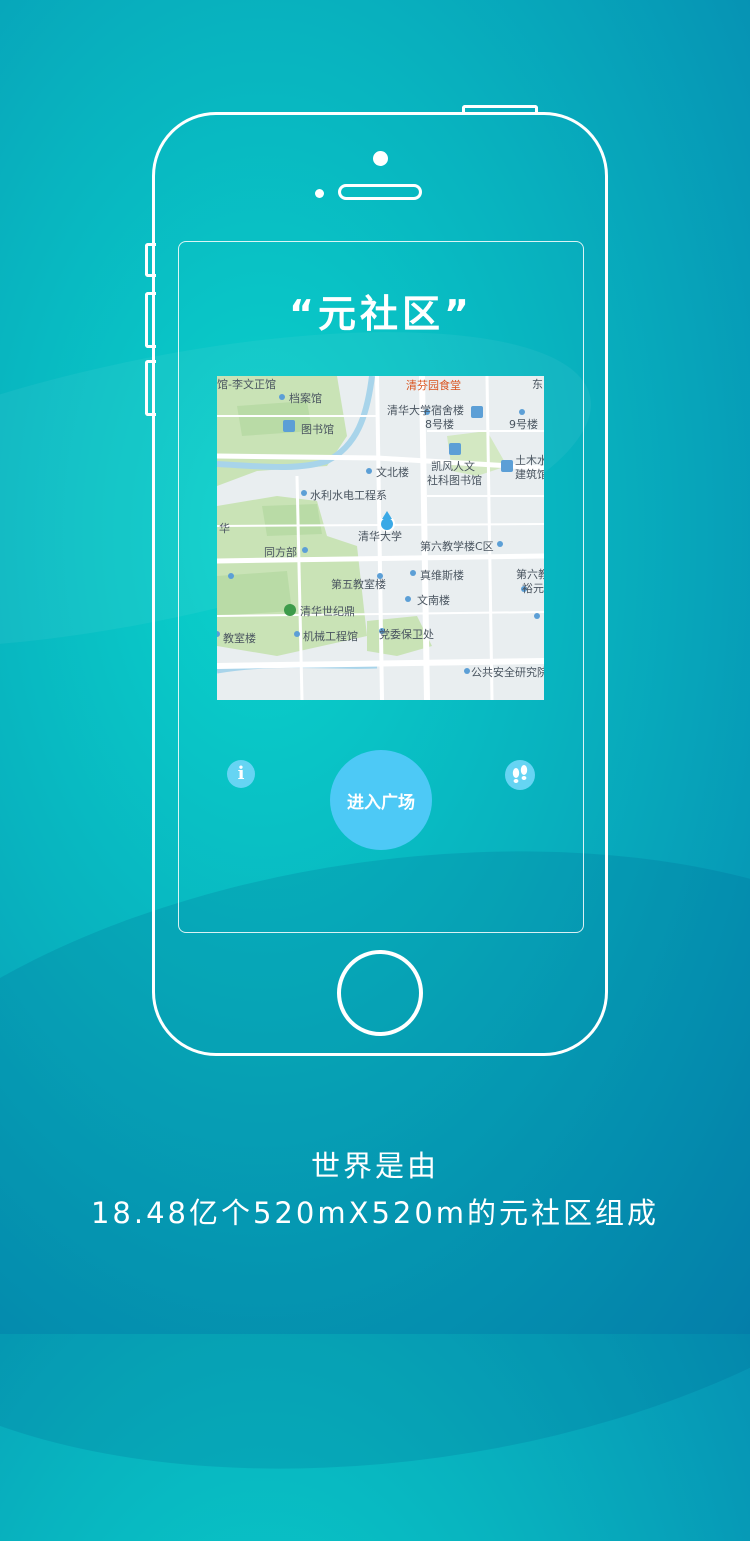  What do you see at coordinates (319, 193) in the screenshot?
I see `phone-sensor` at bounding box center [319, 193].